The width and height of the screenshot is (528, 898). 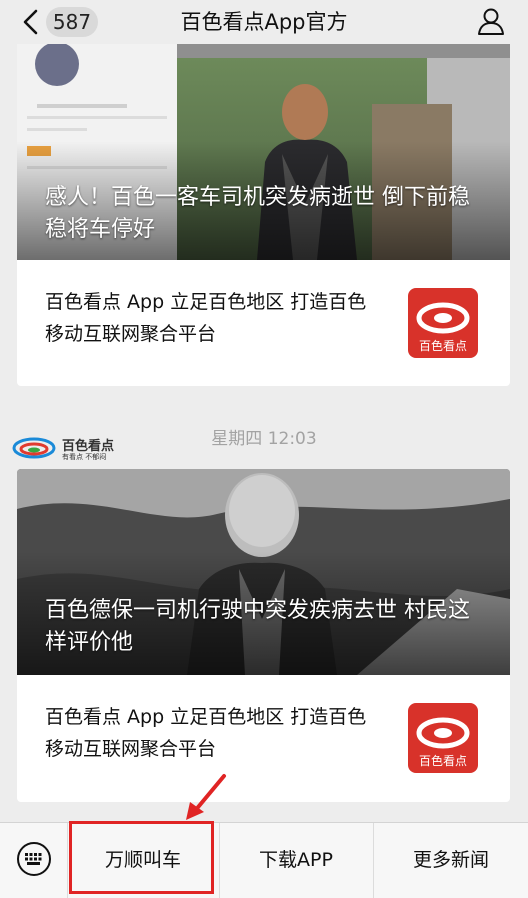 I want to click on annotation-highlight-box, so click(x=141, y=857).